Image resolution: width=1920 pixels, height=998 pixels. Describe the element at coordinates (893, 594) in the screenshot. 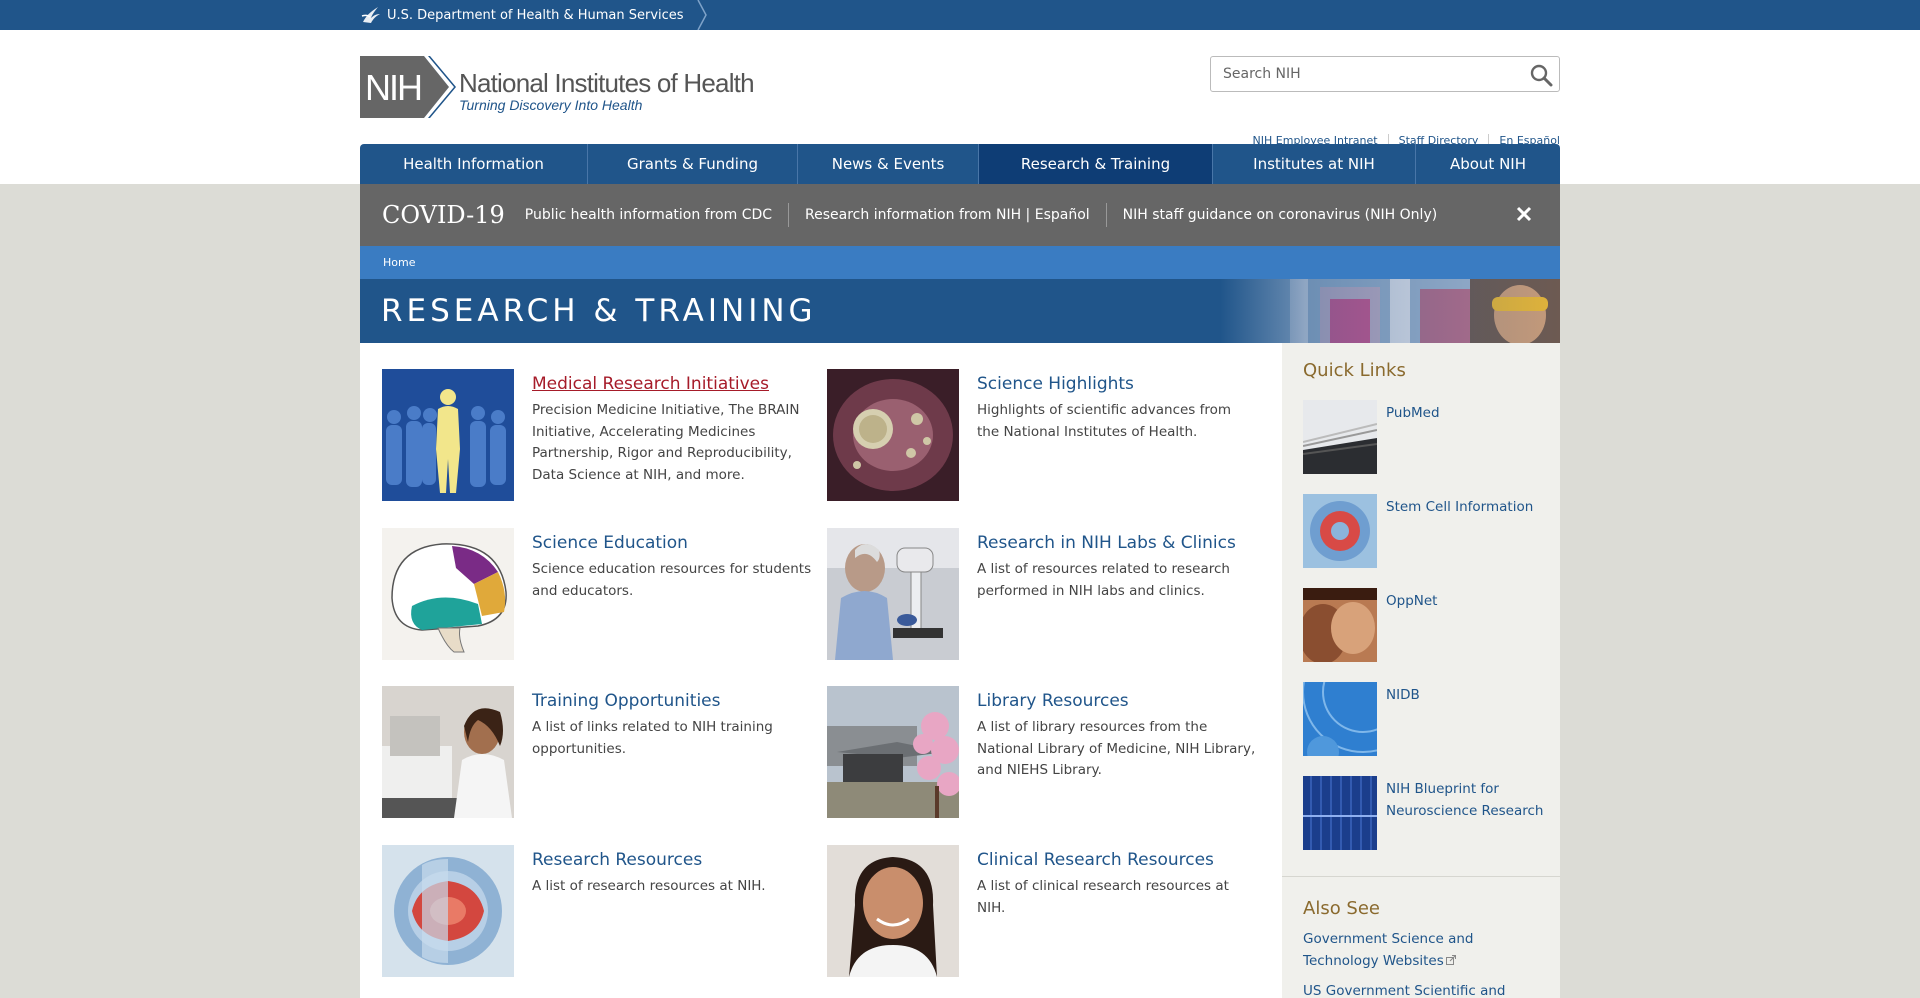

I see `microscope-researcher-image` at that location.